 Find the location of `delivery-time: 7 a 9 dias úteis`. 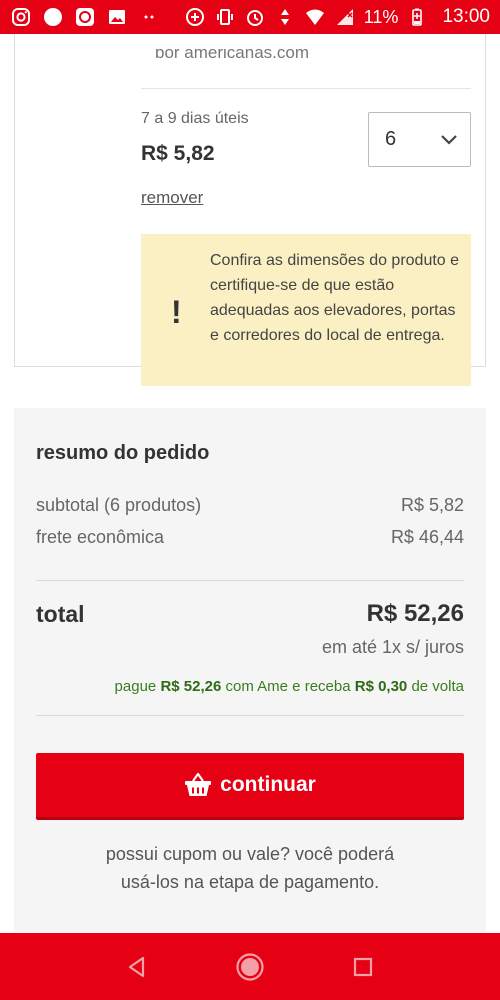

delivery-time: 7 a 9 dias úteis is located at coordinates (195, 118).